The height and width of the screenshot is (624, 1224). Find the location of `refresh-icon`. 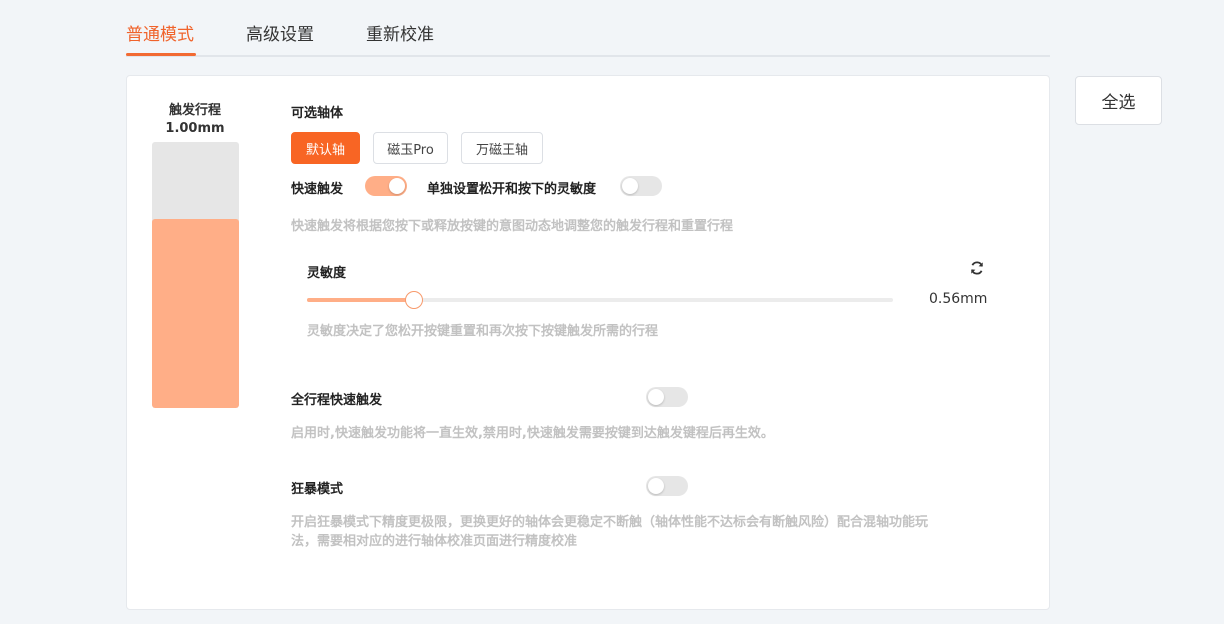

refresh-icon is located at coordinates (977, 268).